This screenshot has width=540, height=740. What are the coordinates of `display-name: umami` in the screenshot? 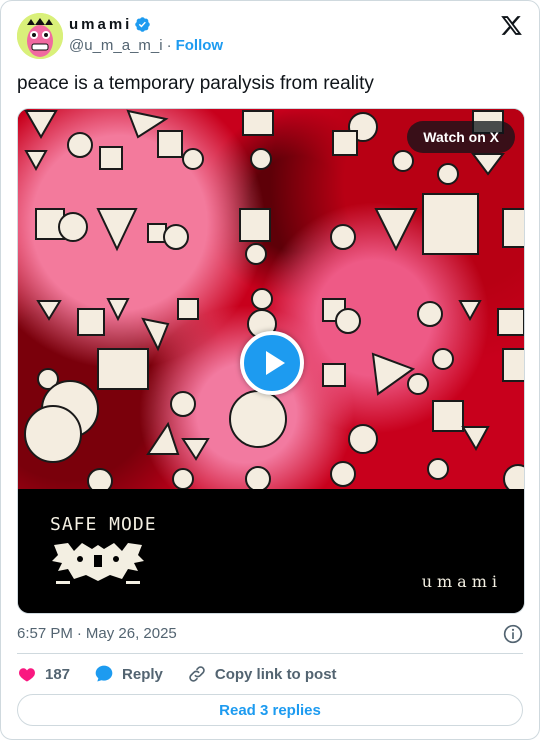 It's located at (110, 24).